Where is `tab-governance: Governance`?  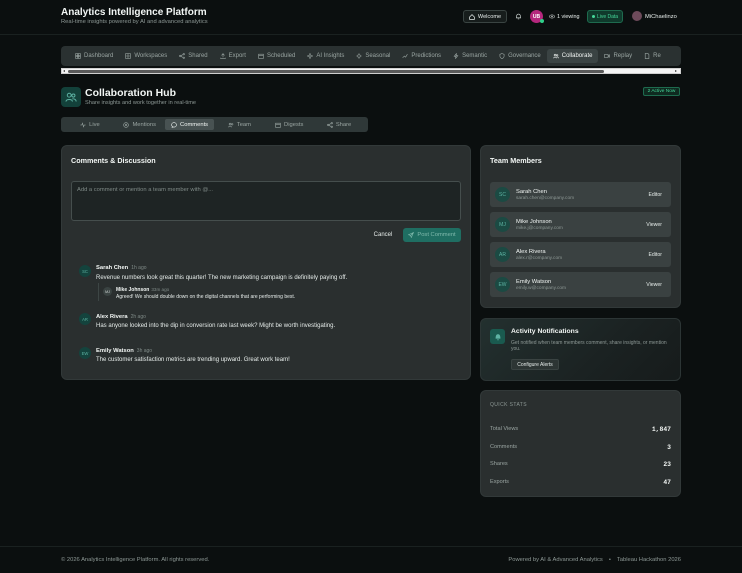
tab-governance: Governance is located at coordinates (520, 56).